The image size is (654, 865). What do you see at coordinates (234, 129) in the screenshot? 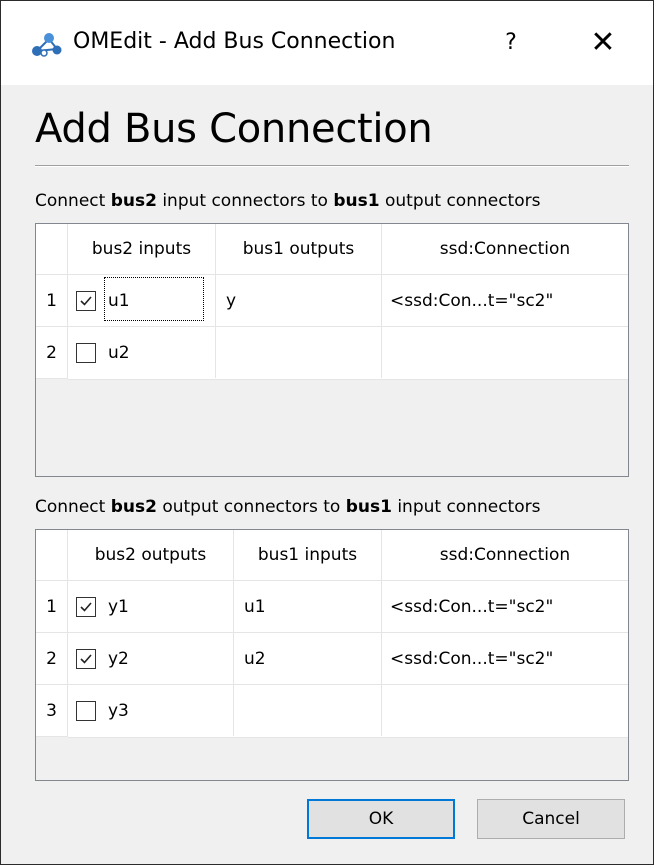
I see `dialog-heading: Add Bus Connection` at bounding box center [234, 129].